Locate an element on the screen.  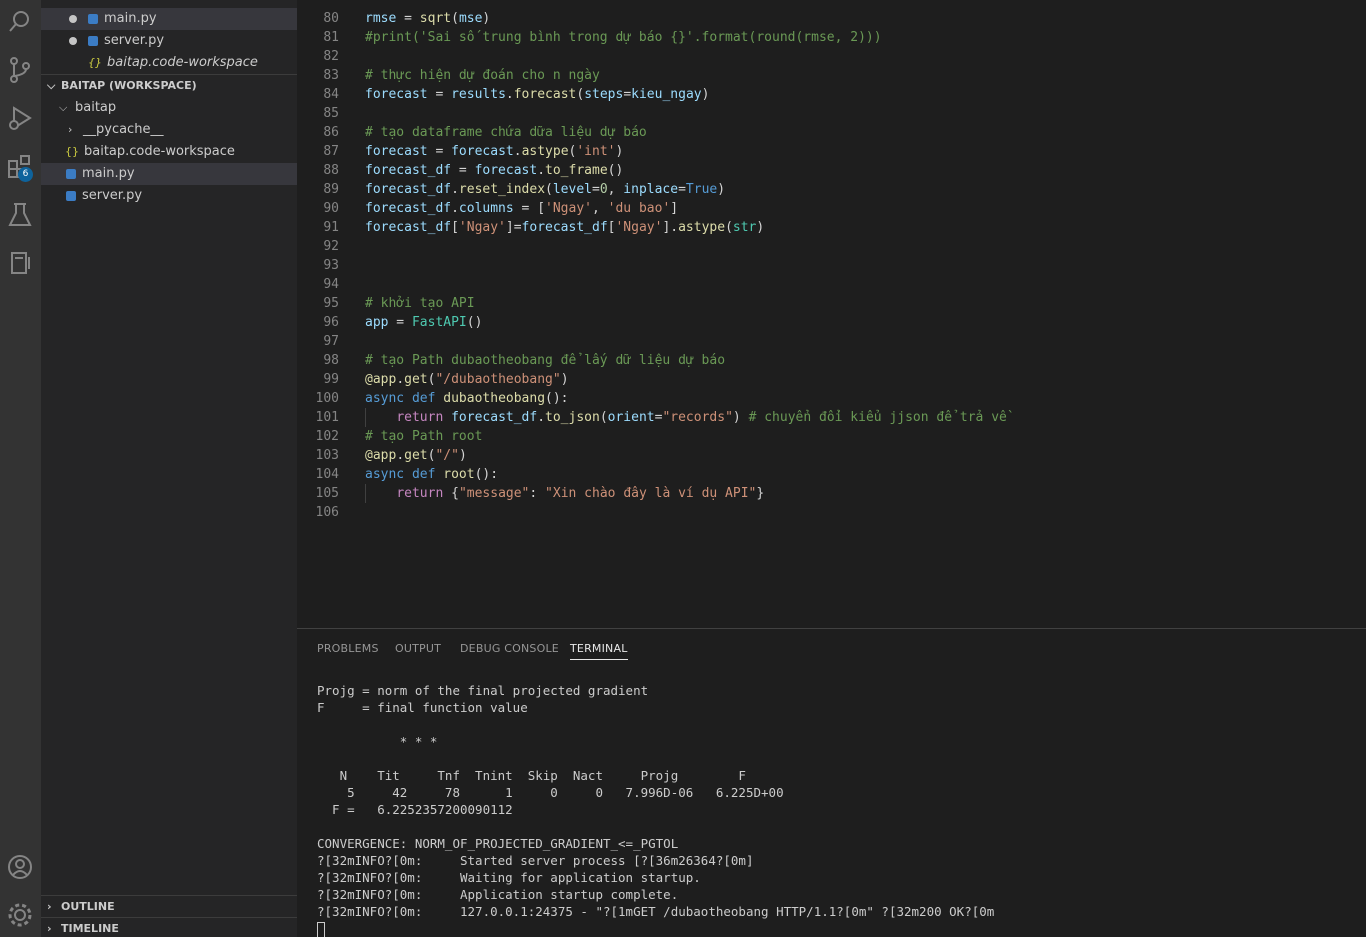
terminal-line: N Tit Tnf Tnint Skip Nact Projg F is located at coordinates (531, 775).